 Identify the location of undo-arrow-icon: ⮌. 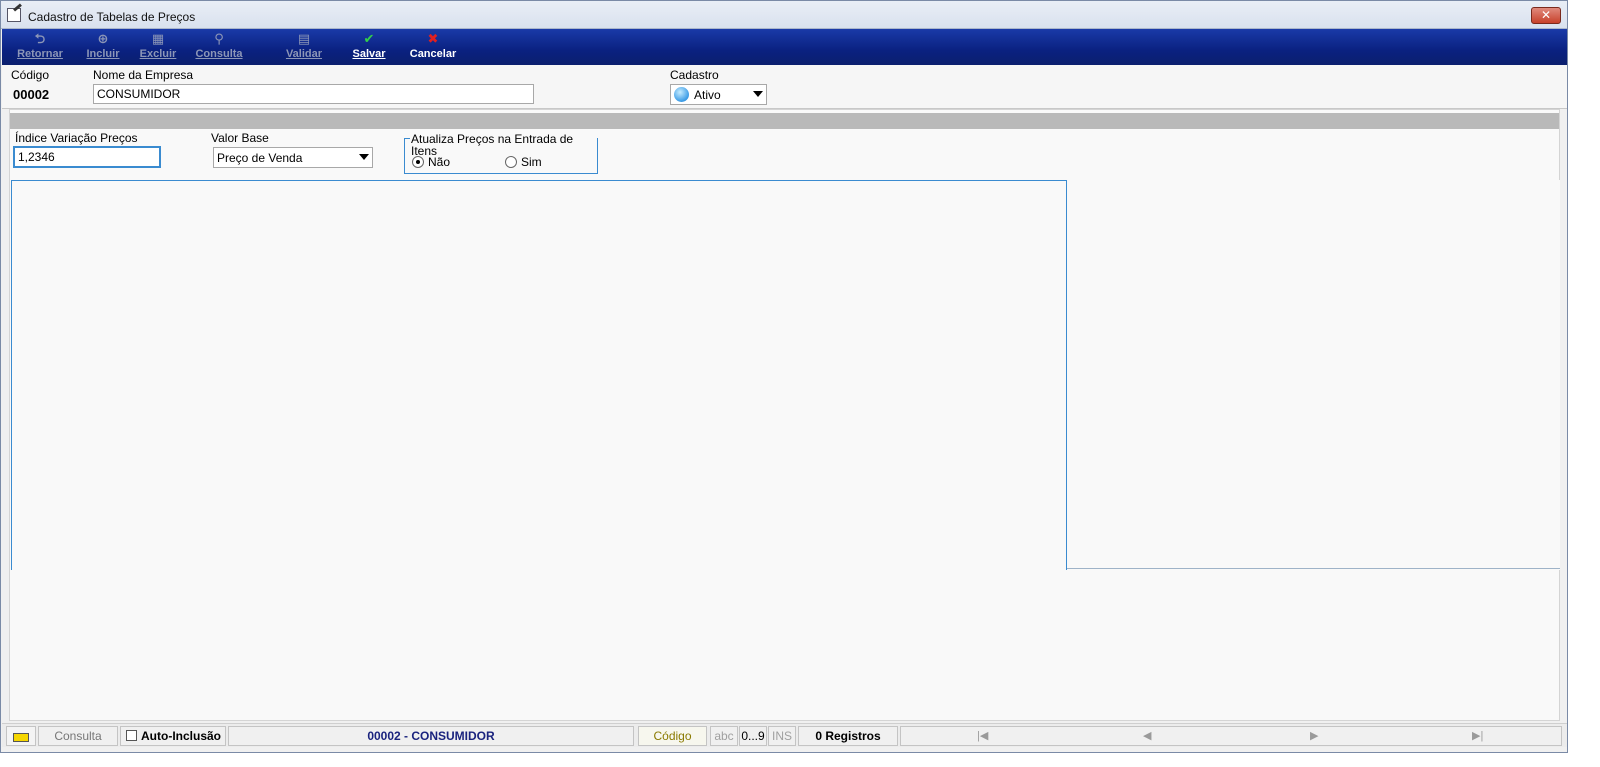
(40, 38).